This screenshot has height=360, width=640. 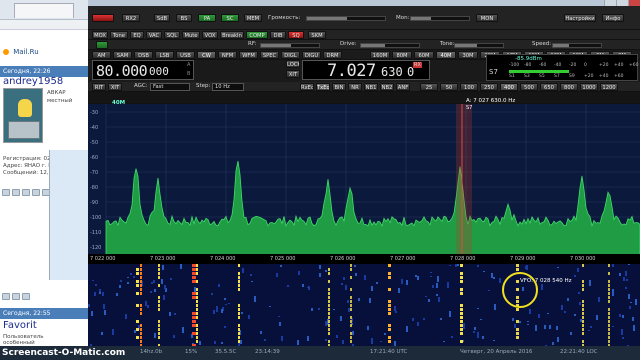 I want to click on status-item: 15%, so click(x=191, y=352).